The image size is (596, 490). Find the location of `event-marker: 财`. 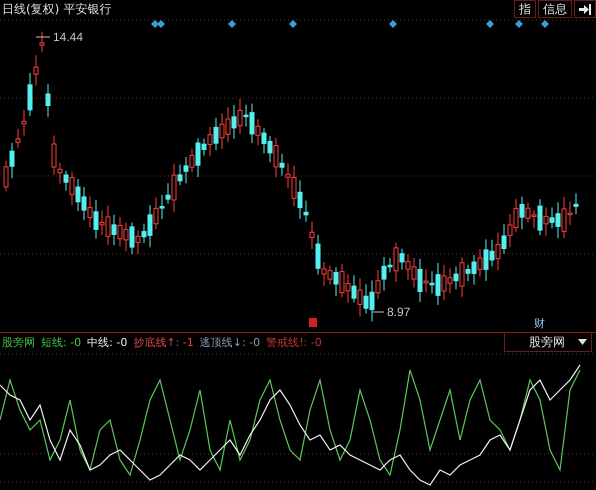

event-marker: 财 is located at coordinates (539, 323).